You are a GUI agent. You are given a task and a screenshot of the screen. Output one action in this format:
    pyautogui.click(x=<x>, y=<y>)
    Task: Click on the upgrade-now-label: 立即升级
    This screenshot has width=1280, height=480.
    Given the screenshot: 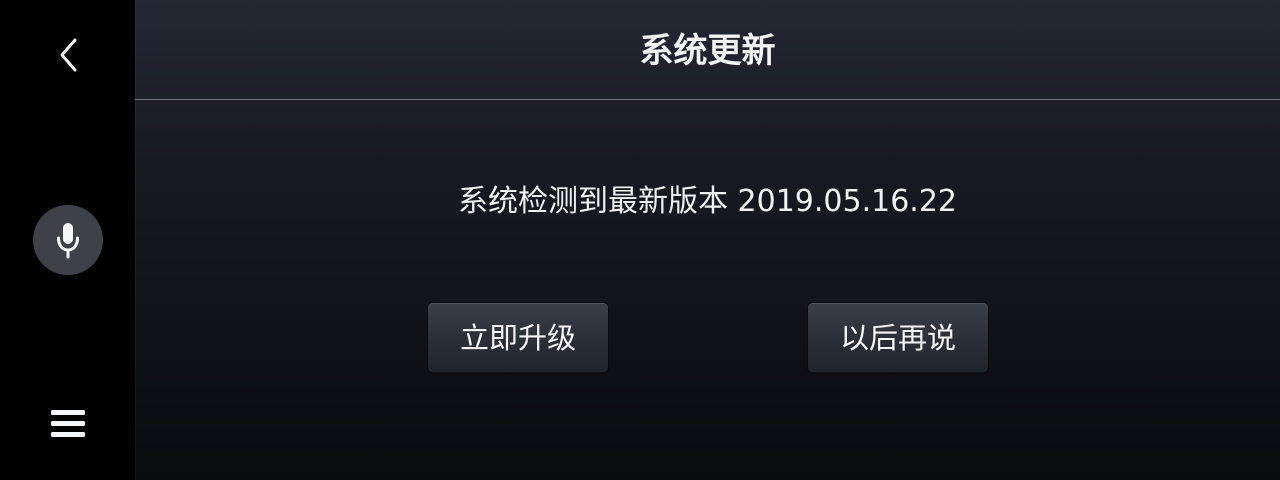 What is the action you would take?
    pyautogui.click(x=517, y=338)
    